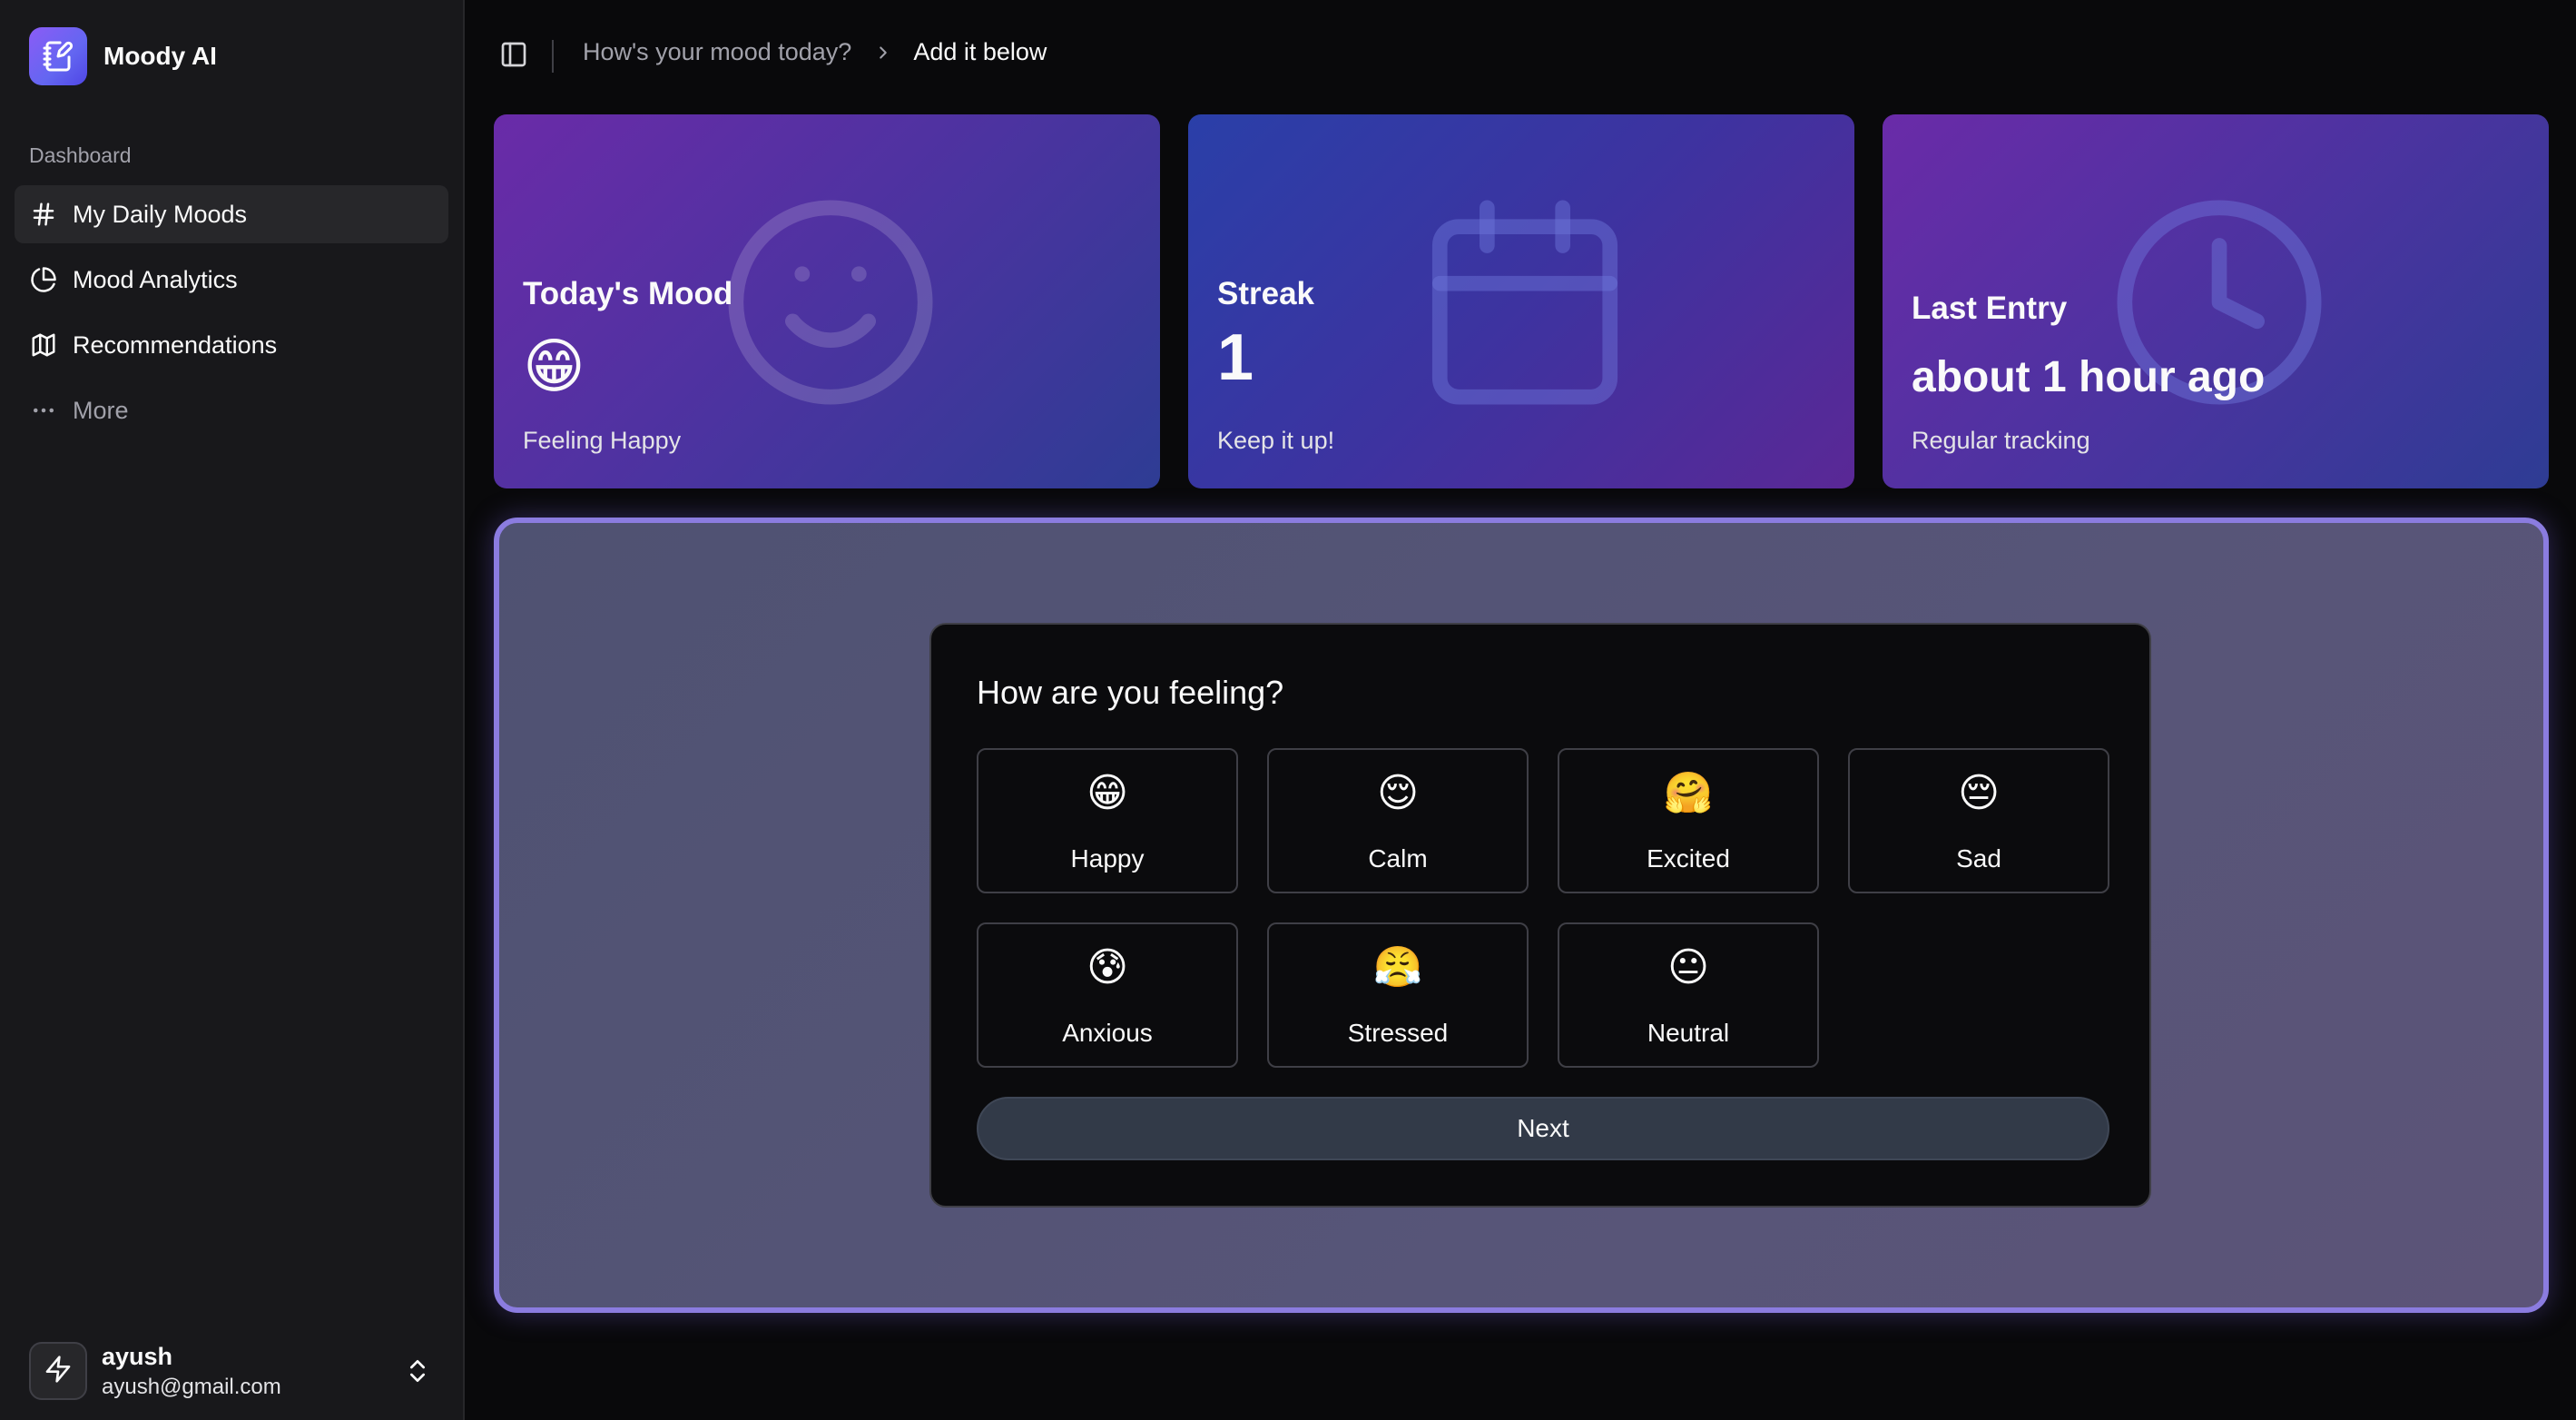  What do you see at coordinates (191, 1371) in the screenshot?
I see `user-info: ayush ayush@gmail.com` at bounding box center [191, 1371].